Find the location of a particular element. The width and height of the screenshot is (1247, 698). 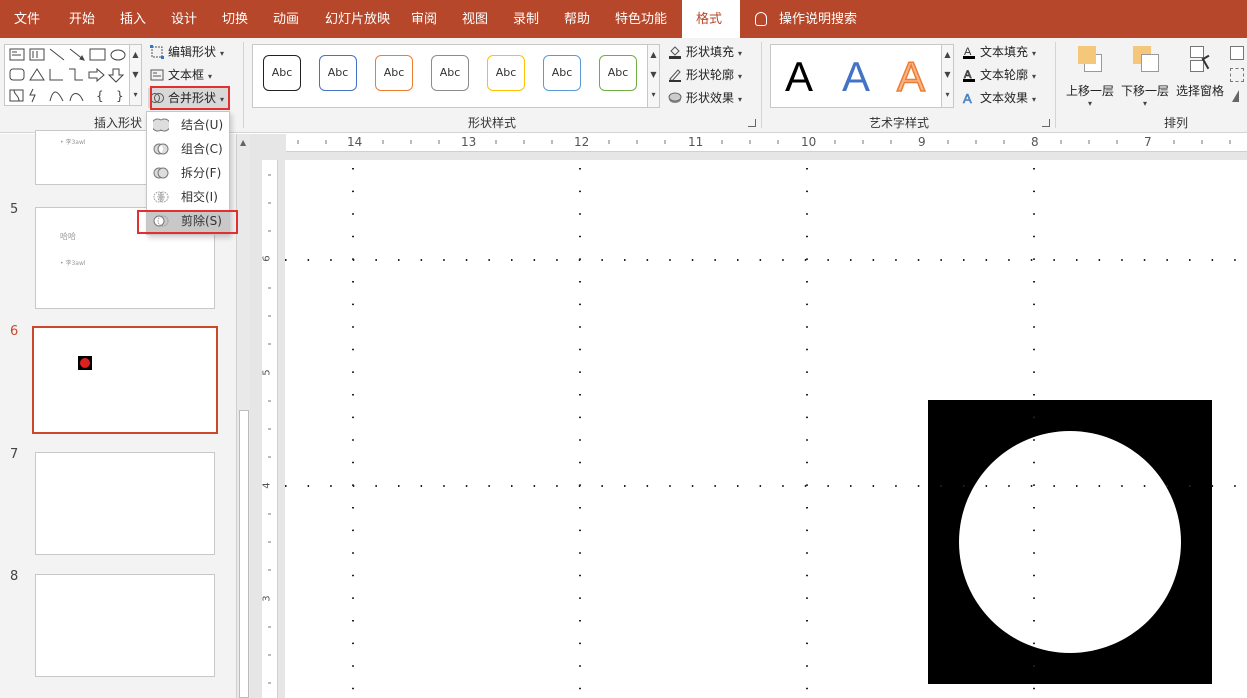

shape-styles-dialog-launcher is located at coordinates (752, 123).